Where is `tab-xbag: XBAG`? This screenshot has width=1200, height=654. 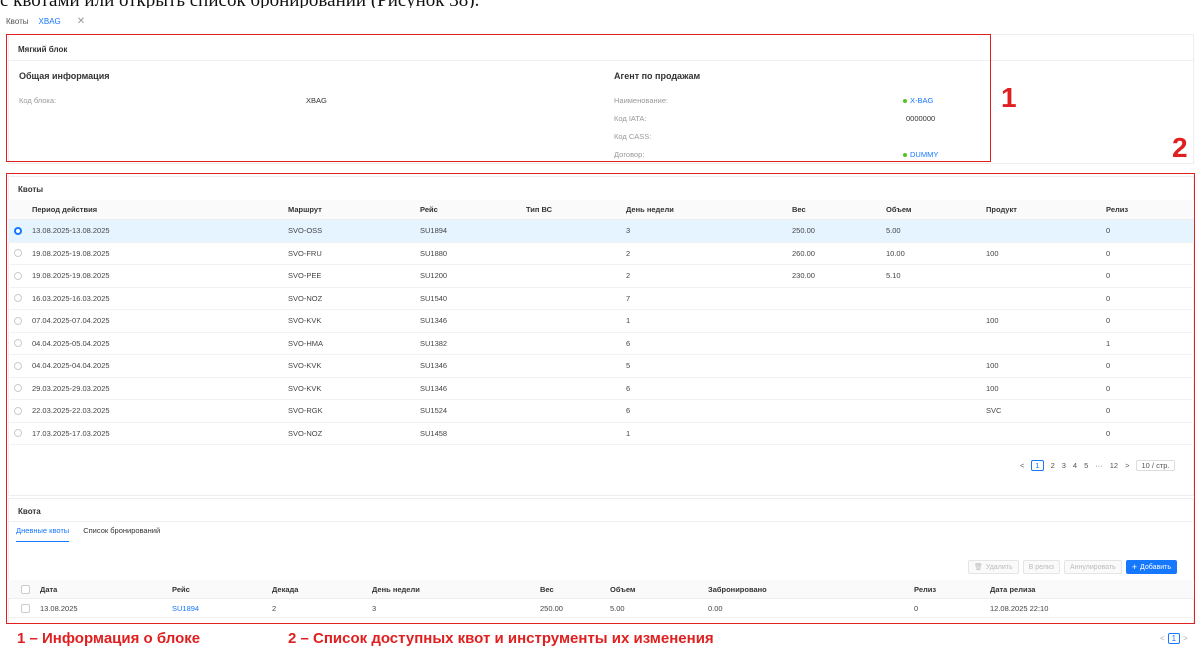
tab-xbag: XBAG is located at coordinates (50, 21).